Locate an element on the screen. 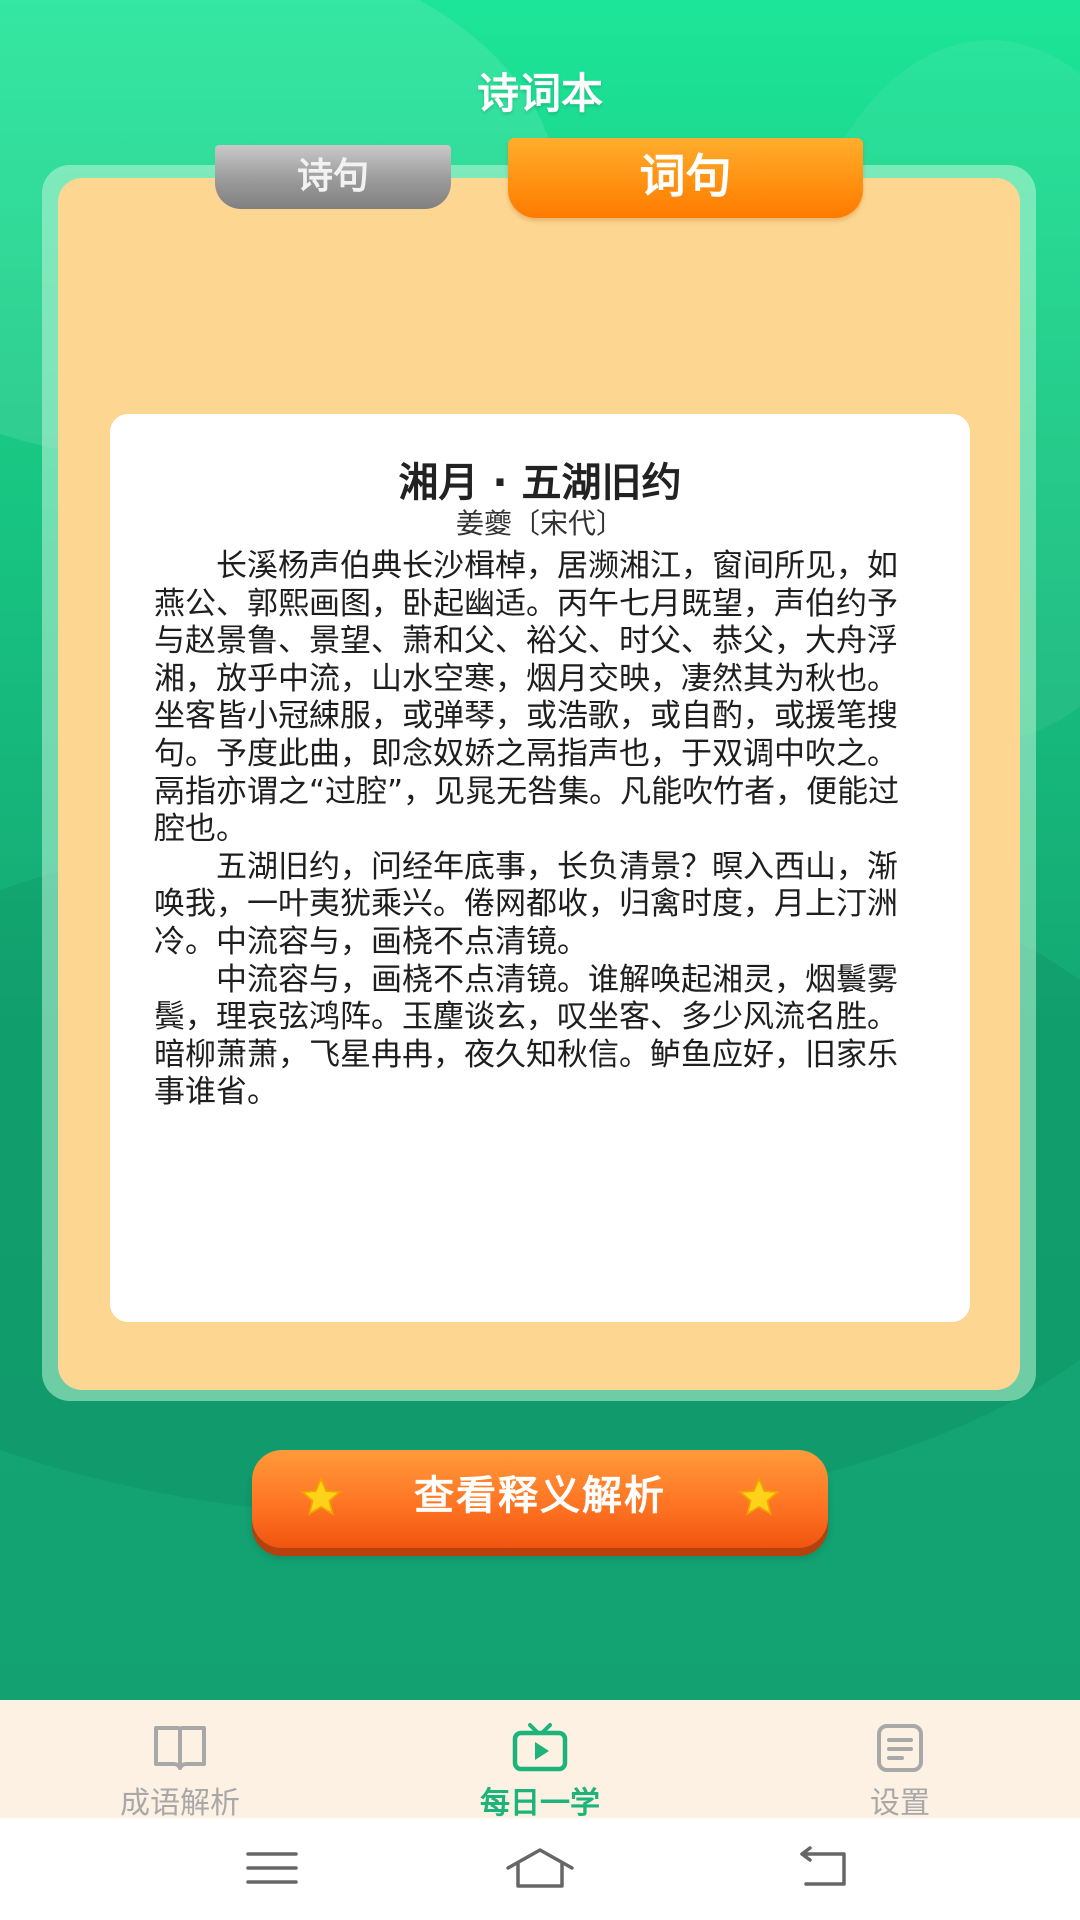 Image resolution: width=1080 pixels, height=1920 pixels. poem-author: 姜夔〔宋代〕 is located at coordinates (539, 523).